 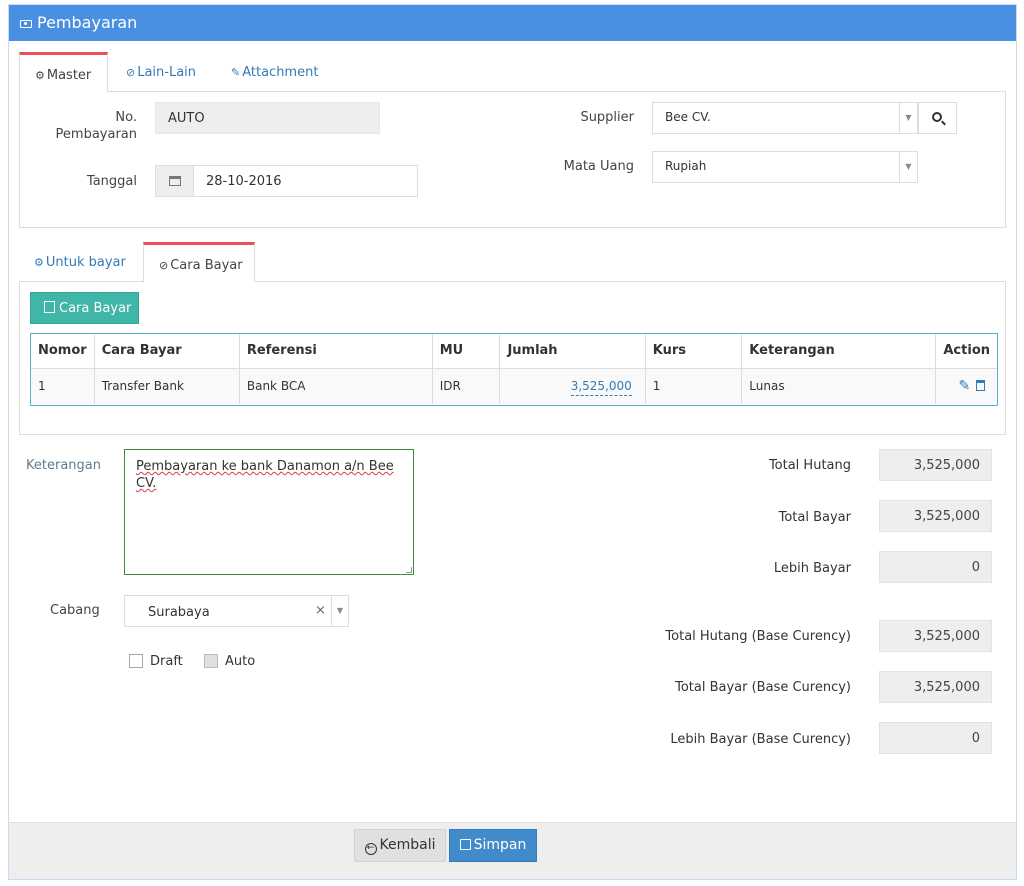 I want to click on cell-jumlah: 3,525,000, so click(x=572, y=385).